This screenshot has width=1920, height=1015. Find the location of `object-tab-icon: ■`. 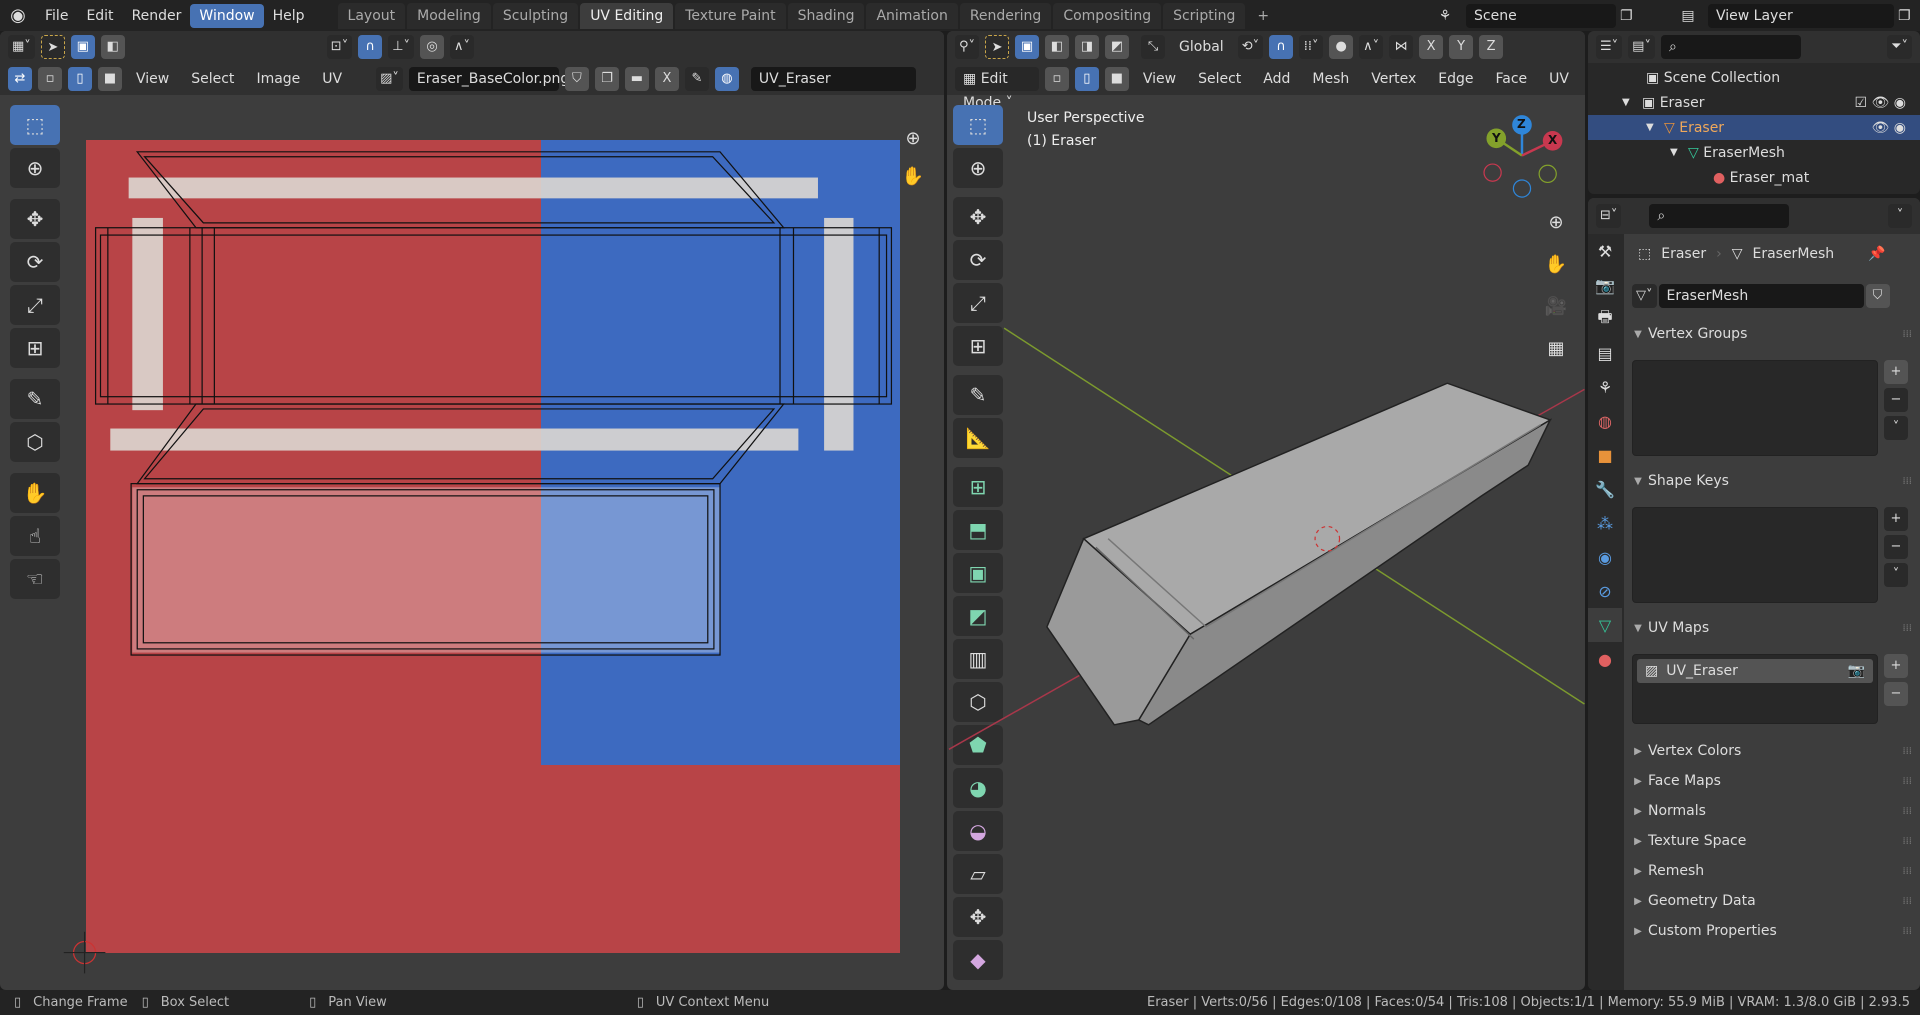

object-tab-icon: ■ is located at coordinates (1605, 455).